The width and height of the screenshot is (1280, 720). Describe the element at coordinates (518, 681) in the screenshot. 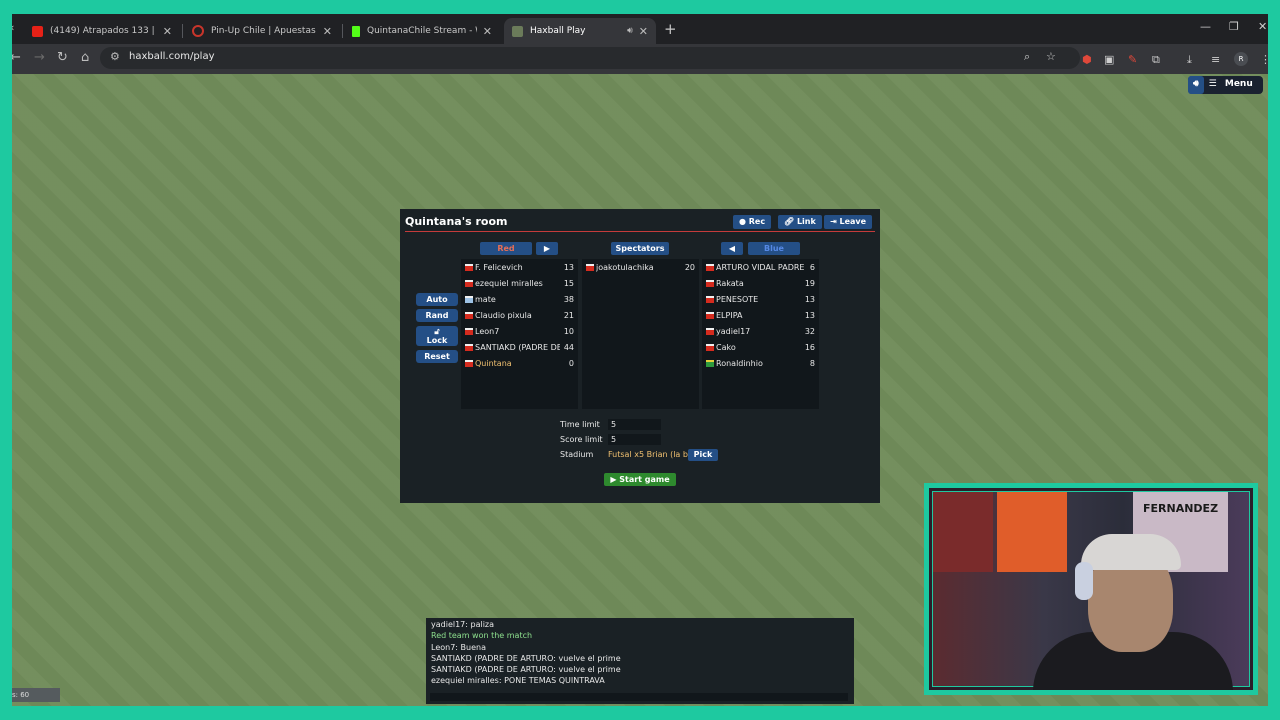

I see `chat-message: ezequiel miralles: PONE TEMAS QUINTRAVA` at that location.